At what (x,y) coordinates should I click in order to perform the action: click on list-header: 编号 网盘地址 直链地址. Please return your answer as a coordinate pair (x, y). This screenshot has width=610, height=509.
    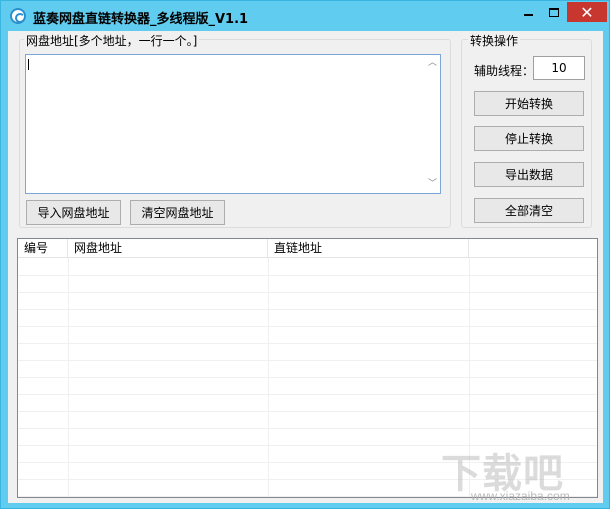
    Looking at the image, I should click on (307, 248).